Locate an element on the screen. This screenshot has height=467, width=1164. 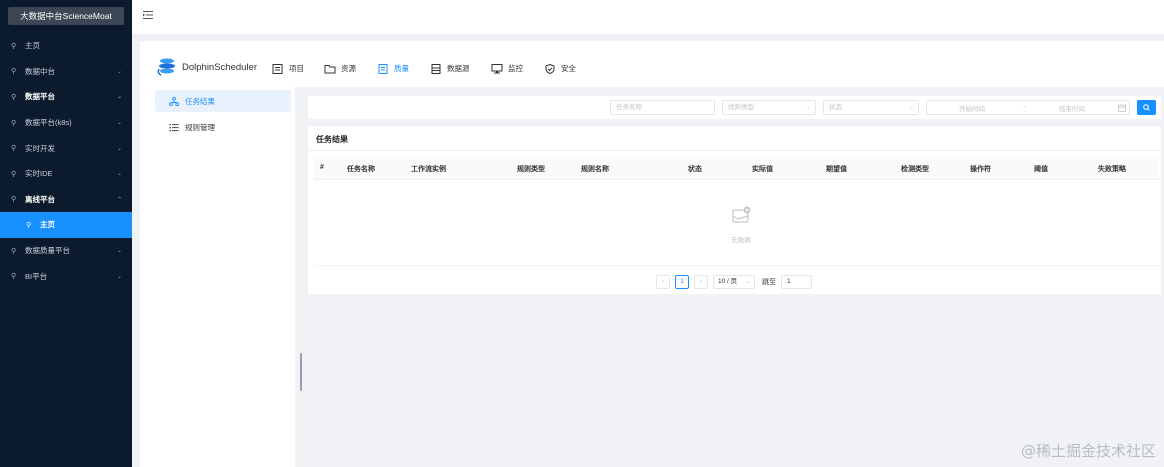
menu-fold-icon is located at coordinates (148, 15).